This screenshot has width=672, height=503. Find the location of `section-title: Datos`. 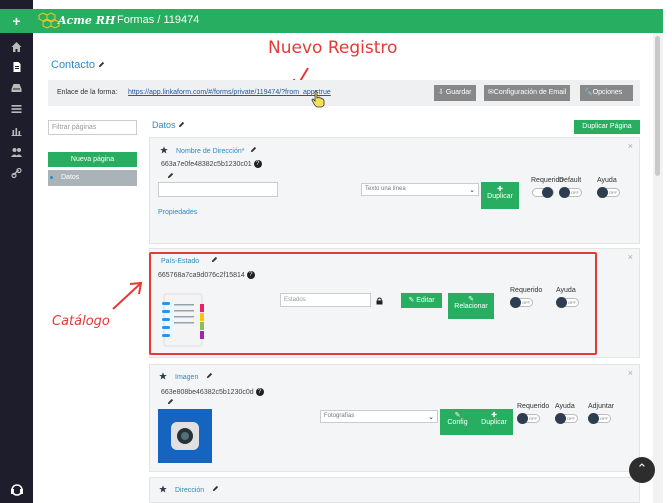

section-title: Datos is located at coordinates (168, 125).